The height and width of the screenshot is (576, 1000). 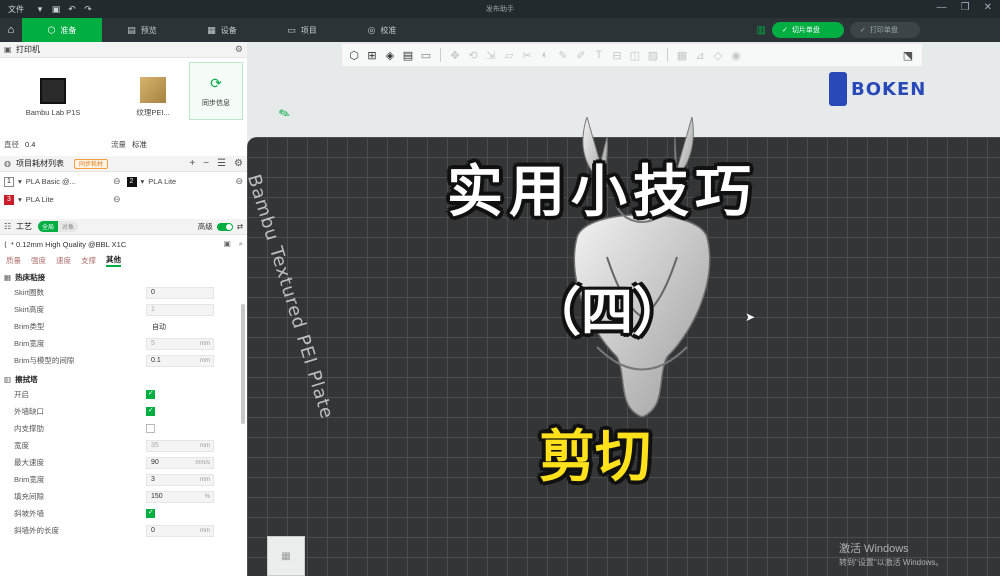 What do you see at coordinates (139, 144) in the screenshot?
I see `flow-select: 标准` at bounding box center [139, 144].